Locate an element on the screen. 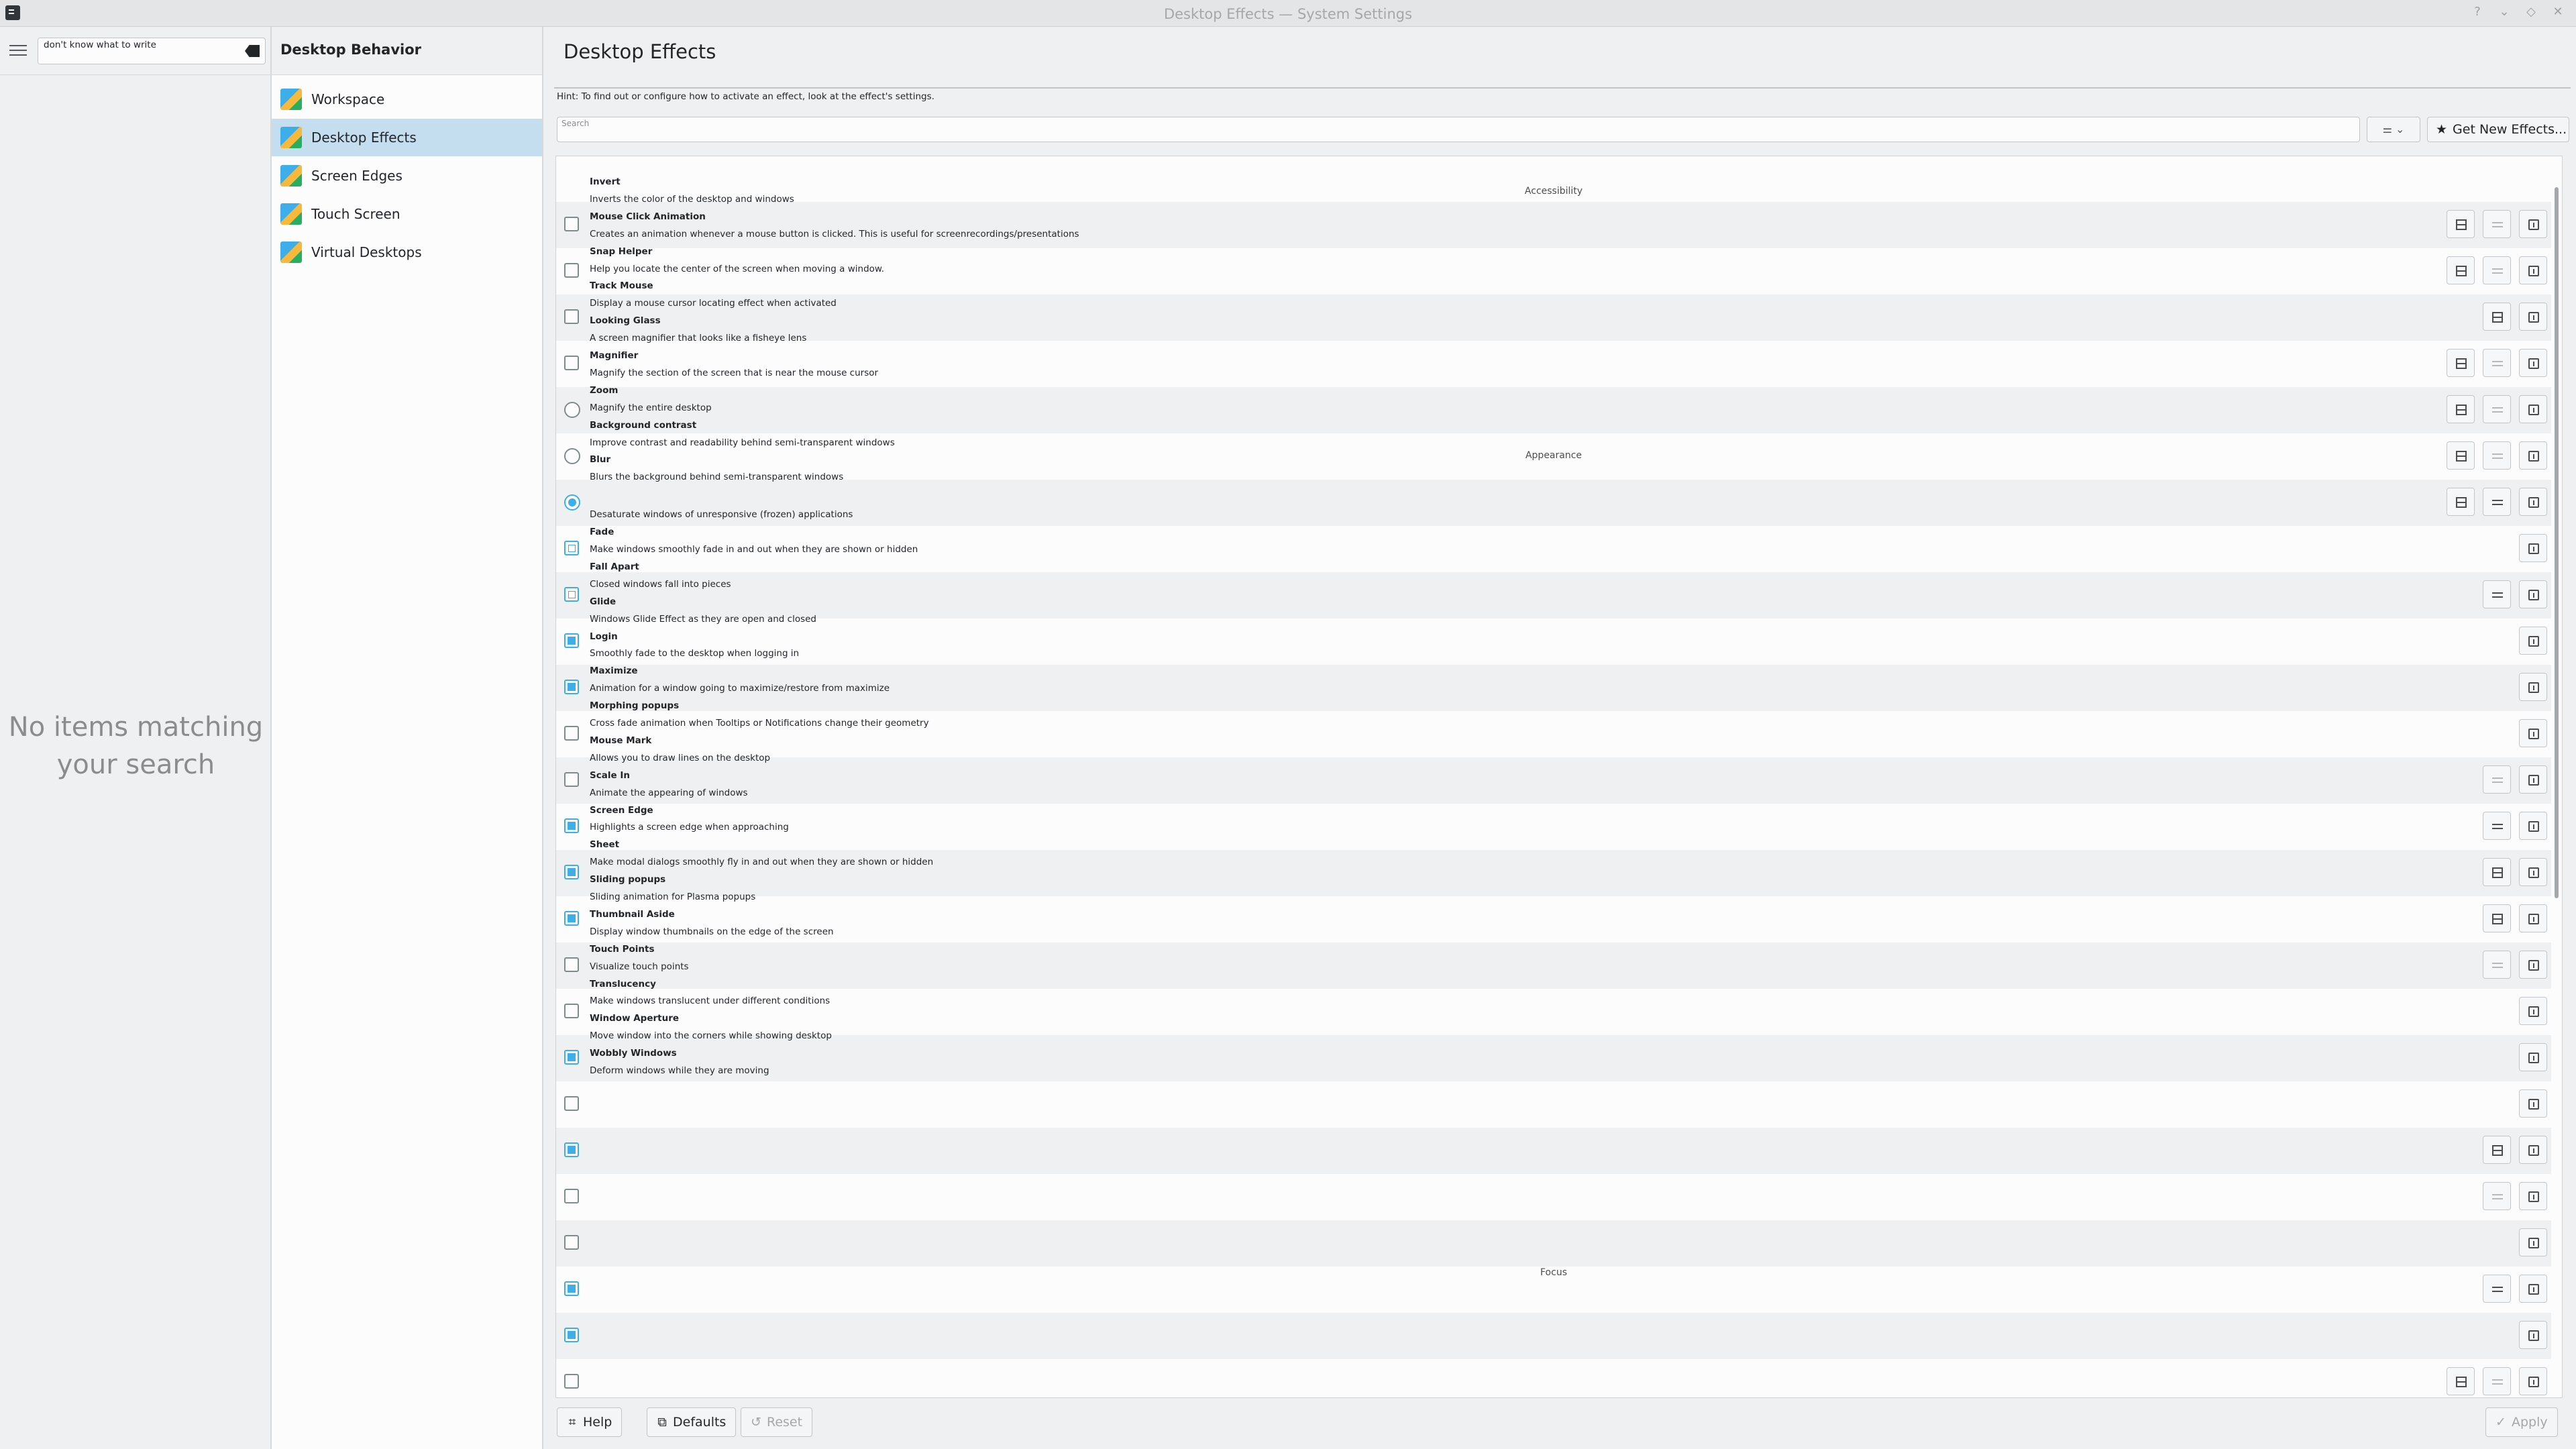  help-window-button: ? is located at coordinates (2477, 12).